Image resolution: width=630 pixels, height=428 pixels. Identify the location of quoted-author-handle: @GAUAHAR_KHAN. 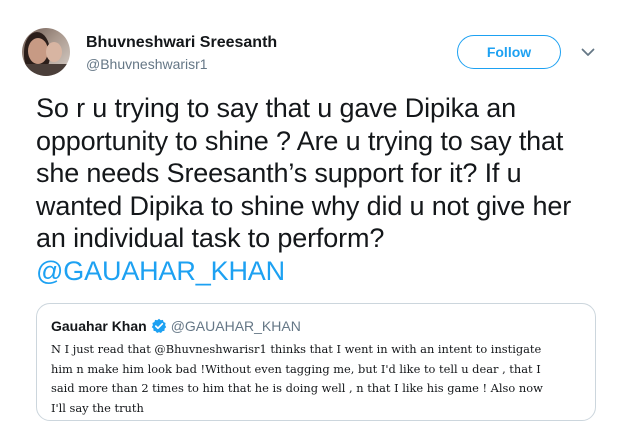
(235, 326).